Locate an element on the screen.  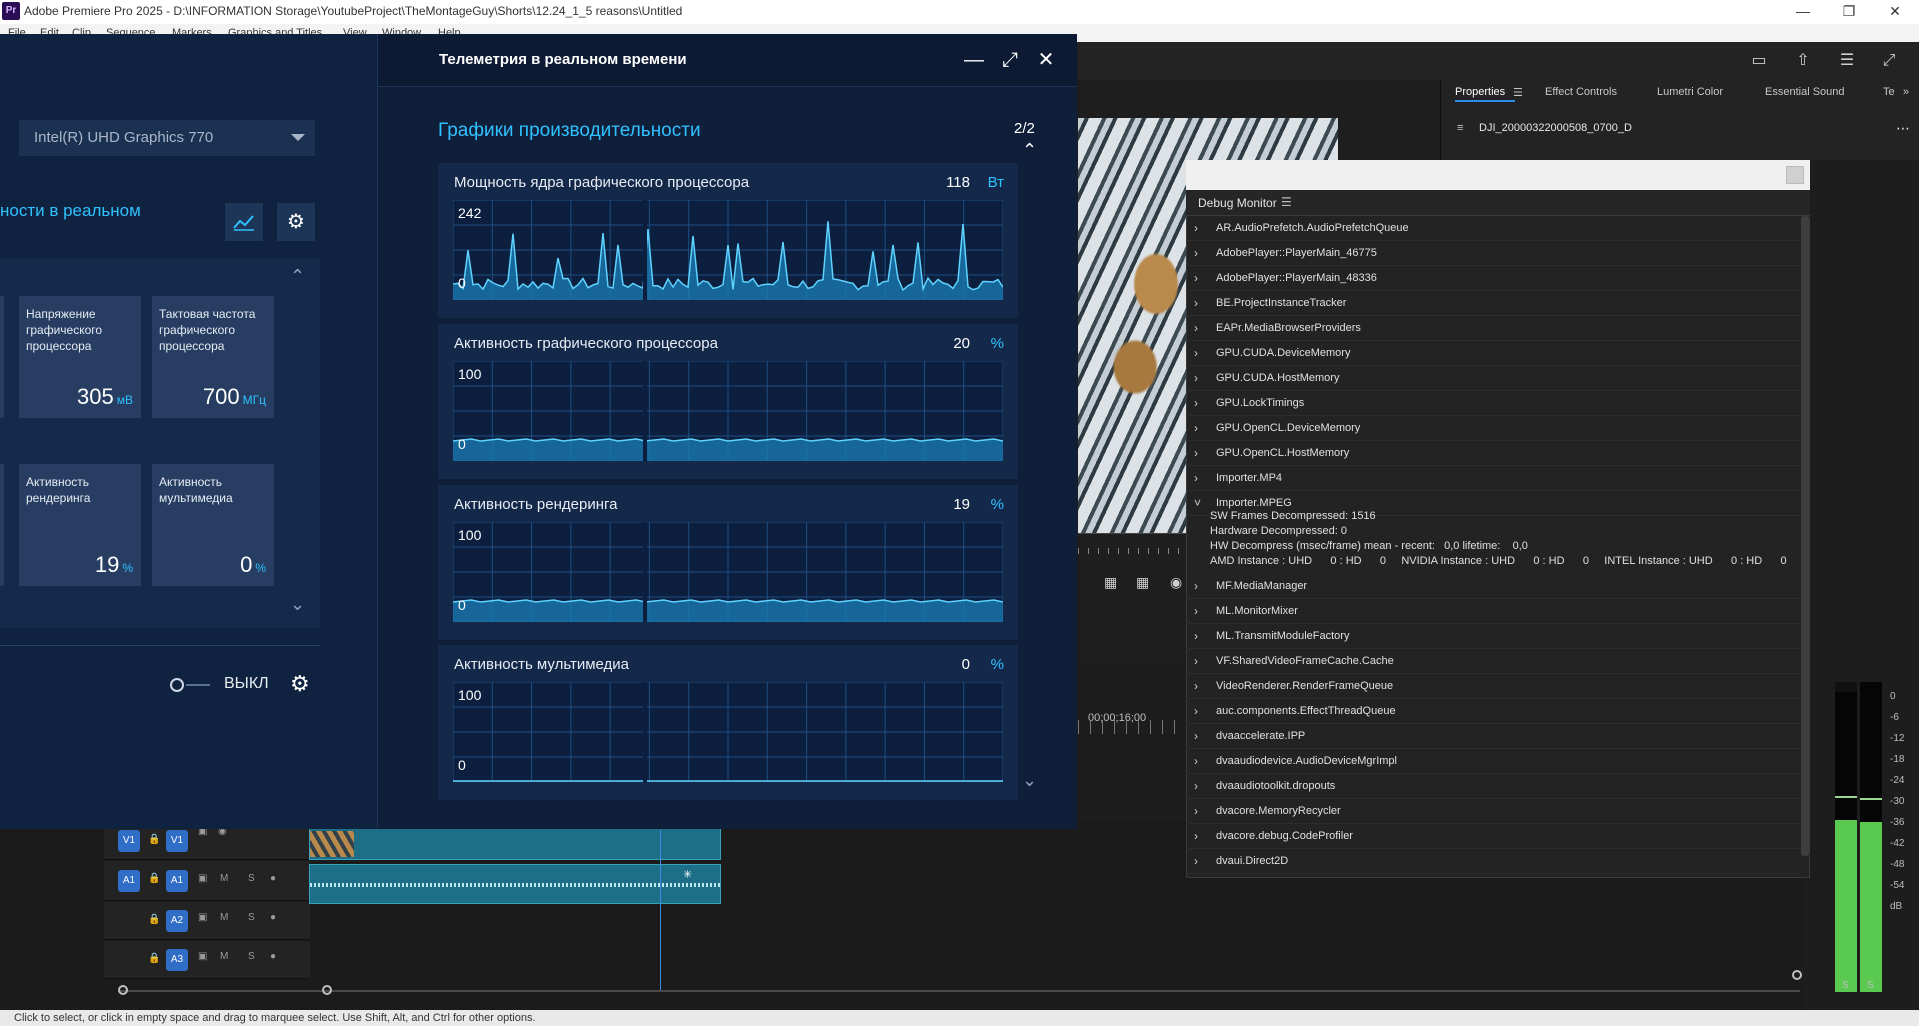
debug-list-item: › BE.ProjectInstanceTracker is located at coordinates (1493, 303).